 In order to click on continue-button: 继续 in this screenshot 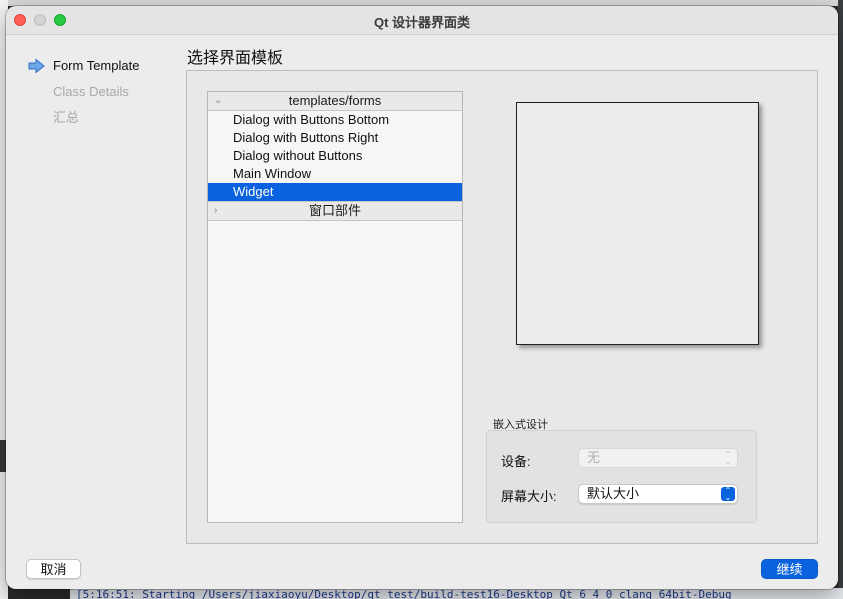, I will do `click(789, 569)`.